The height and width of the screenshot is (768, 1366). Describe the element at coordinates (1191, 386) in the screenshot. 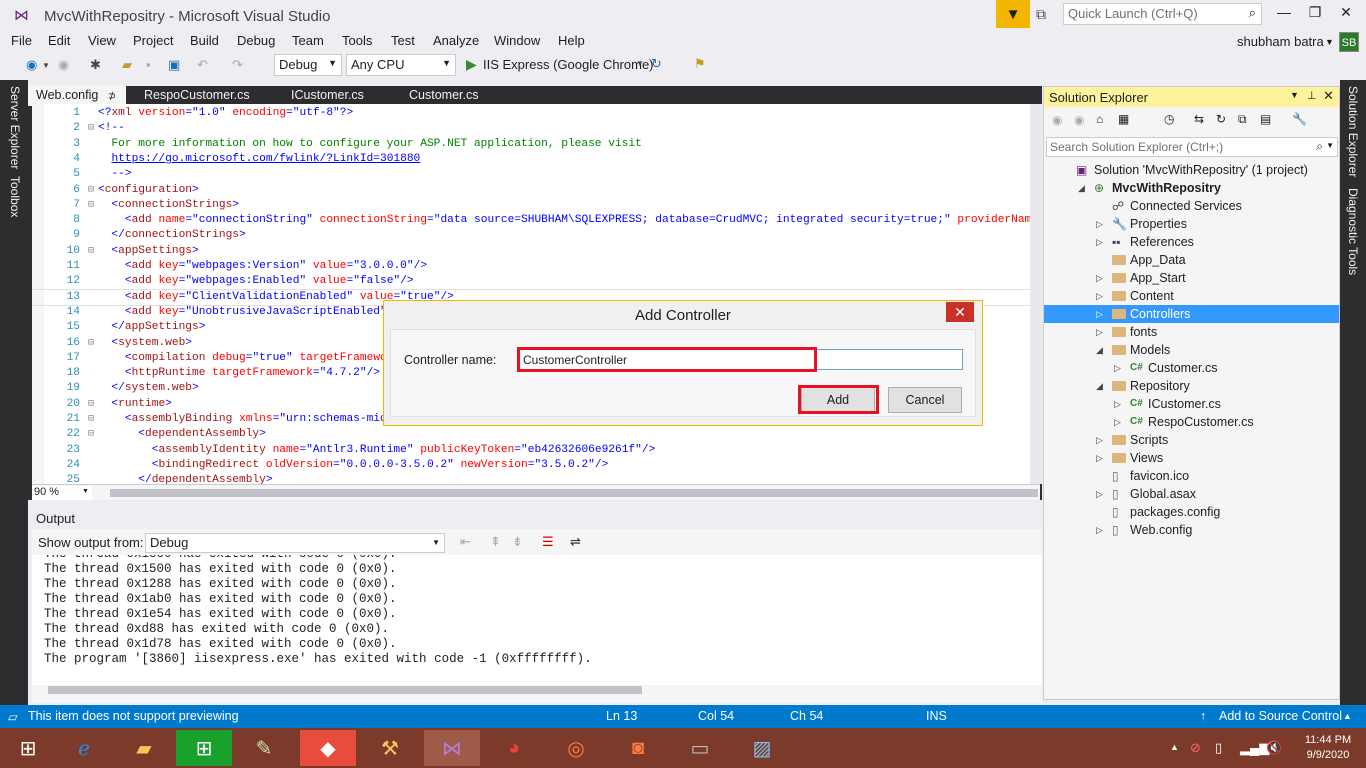

I see `tree-item: ◢ Repository` at that location.